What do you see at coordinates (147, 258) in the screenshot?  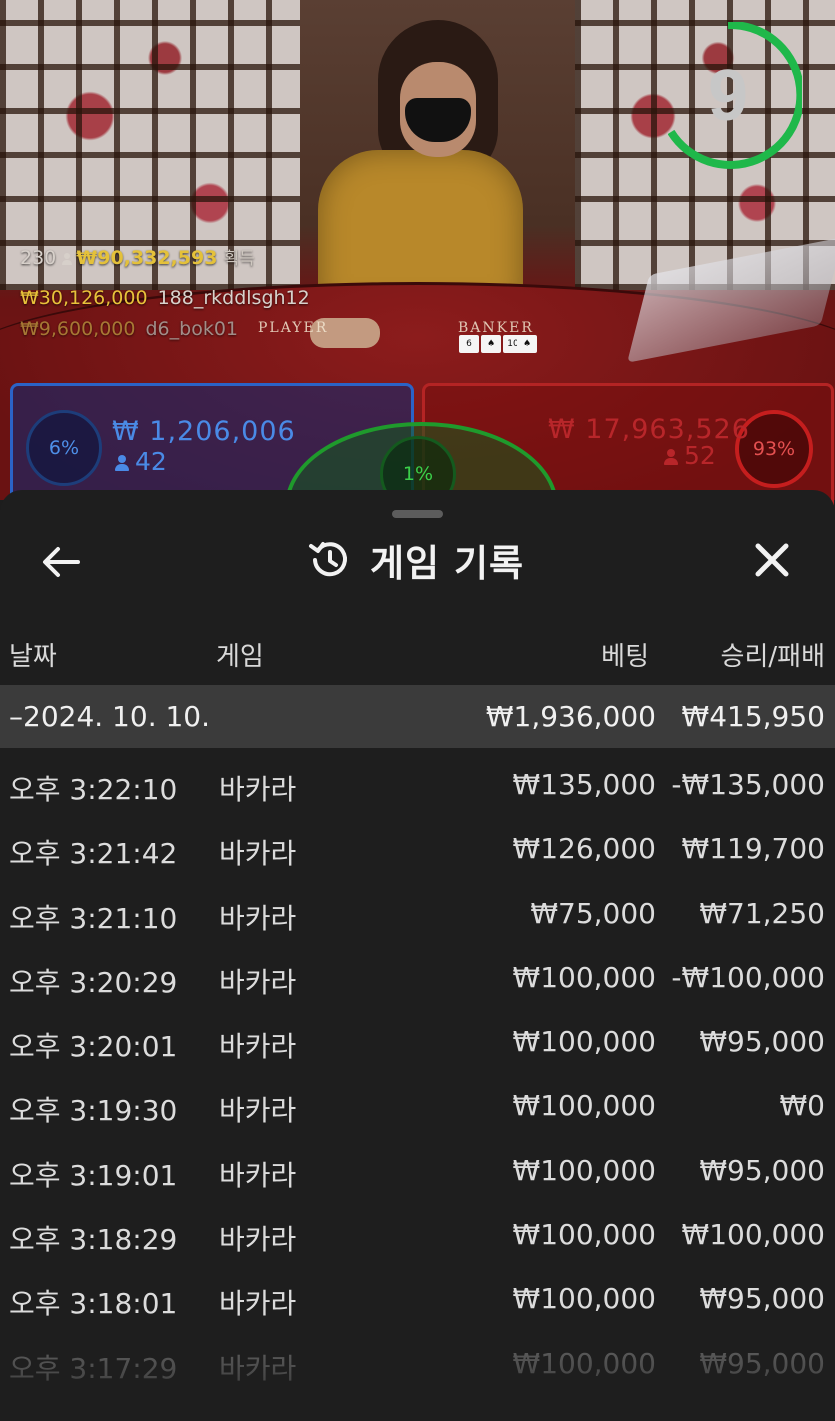 I see `total-win-amount: ₩90,332,593` at bounding box center [147, 258].